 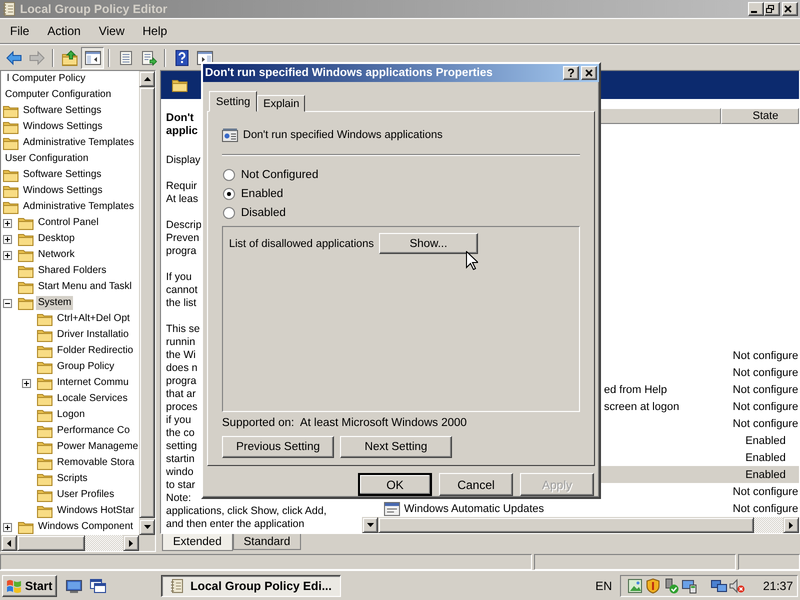 I want to click on tab: Explain, so click(x=281, y=103).